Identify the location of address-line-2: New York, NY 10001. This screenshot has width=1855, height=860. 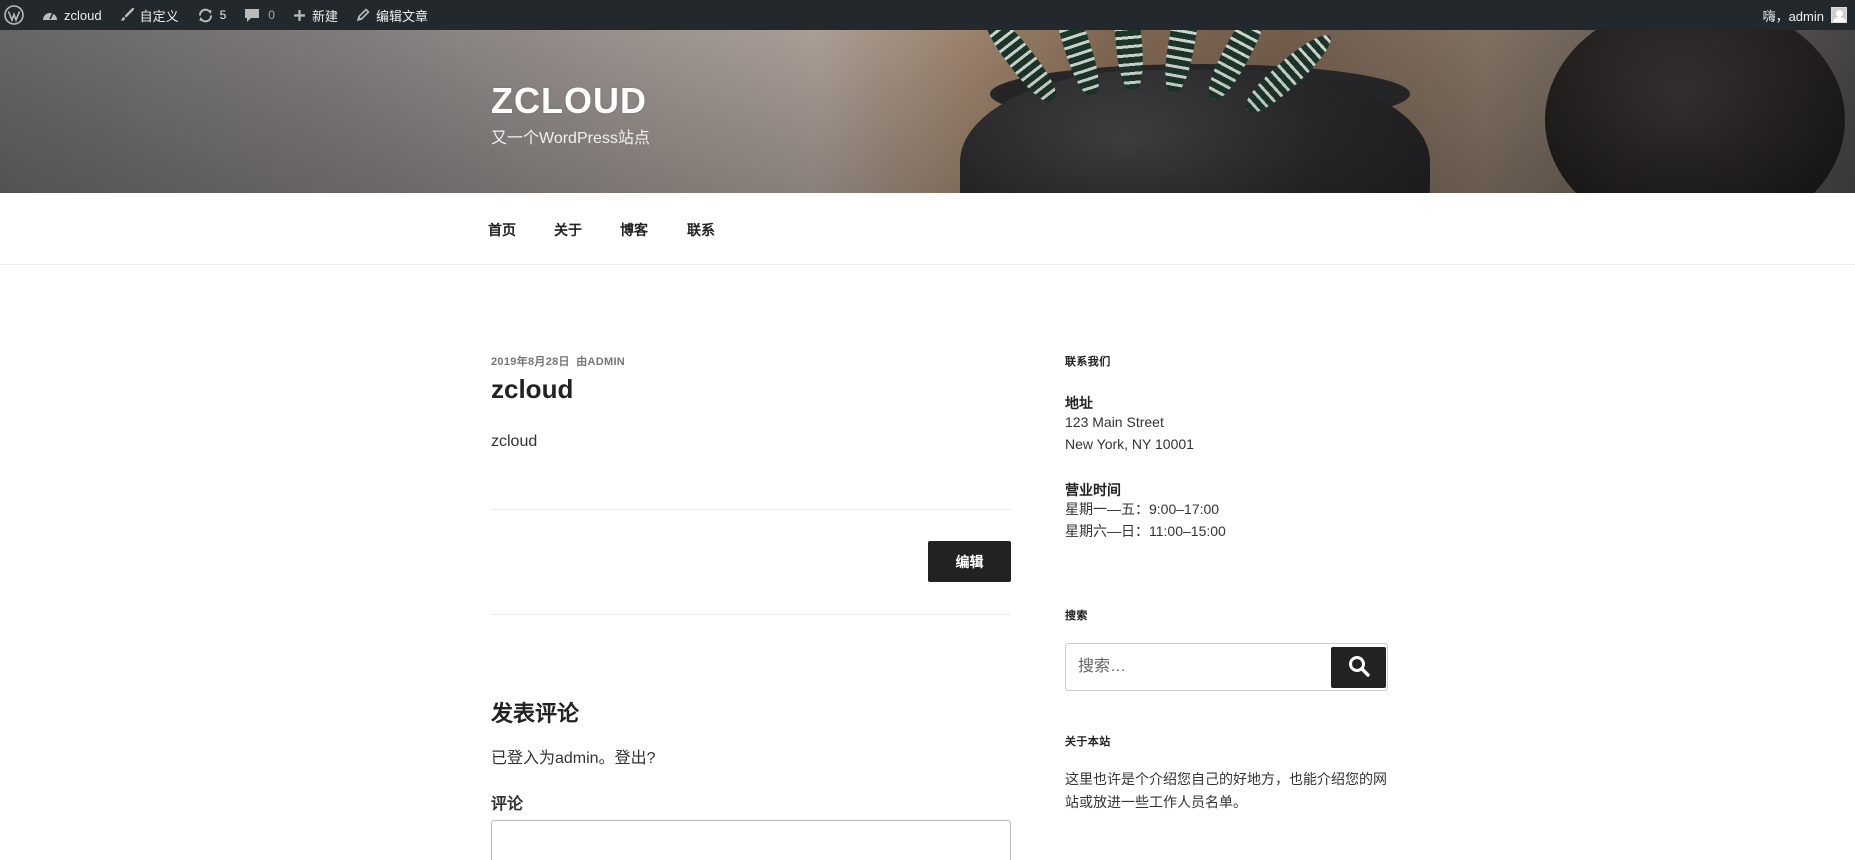
(1129, 444).